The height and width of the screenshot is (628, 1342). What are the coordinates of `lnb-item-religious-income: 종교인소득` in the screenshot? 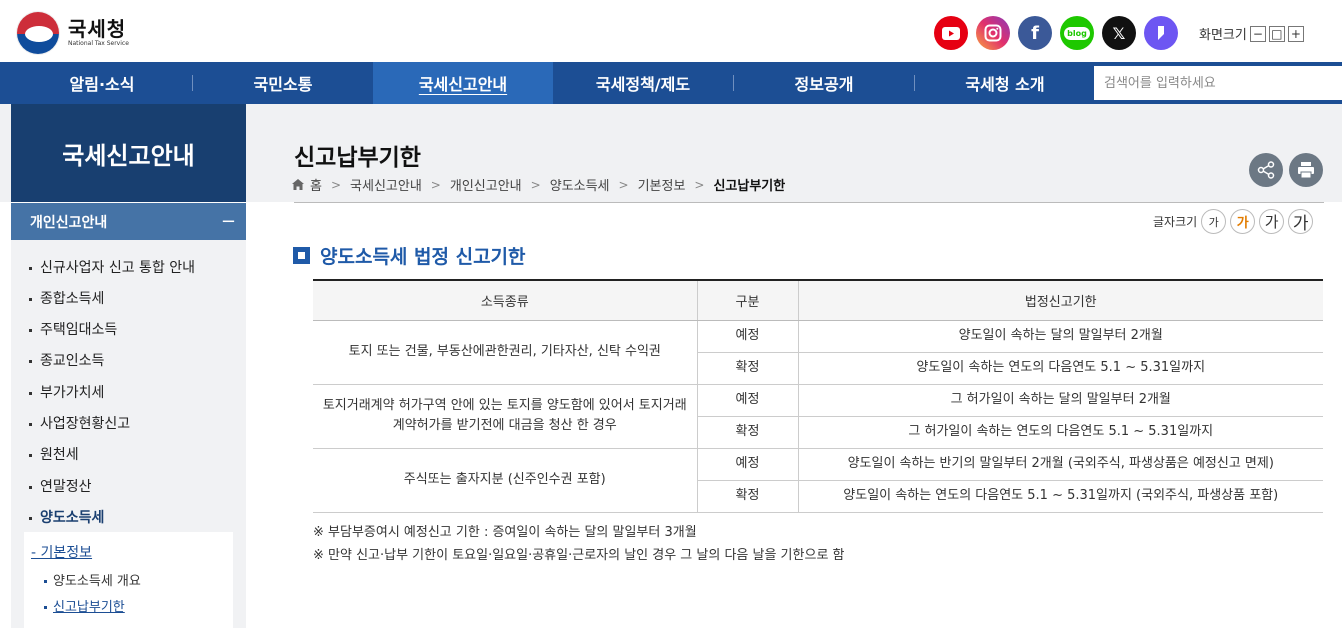 It's located at (66, 360).